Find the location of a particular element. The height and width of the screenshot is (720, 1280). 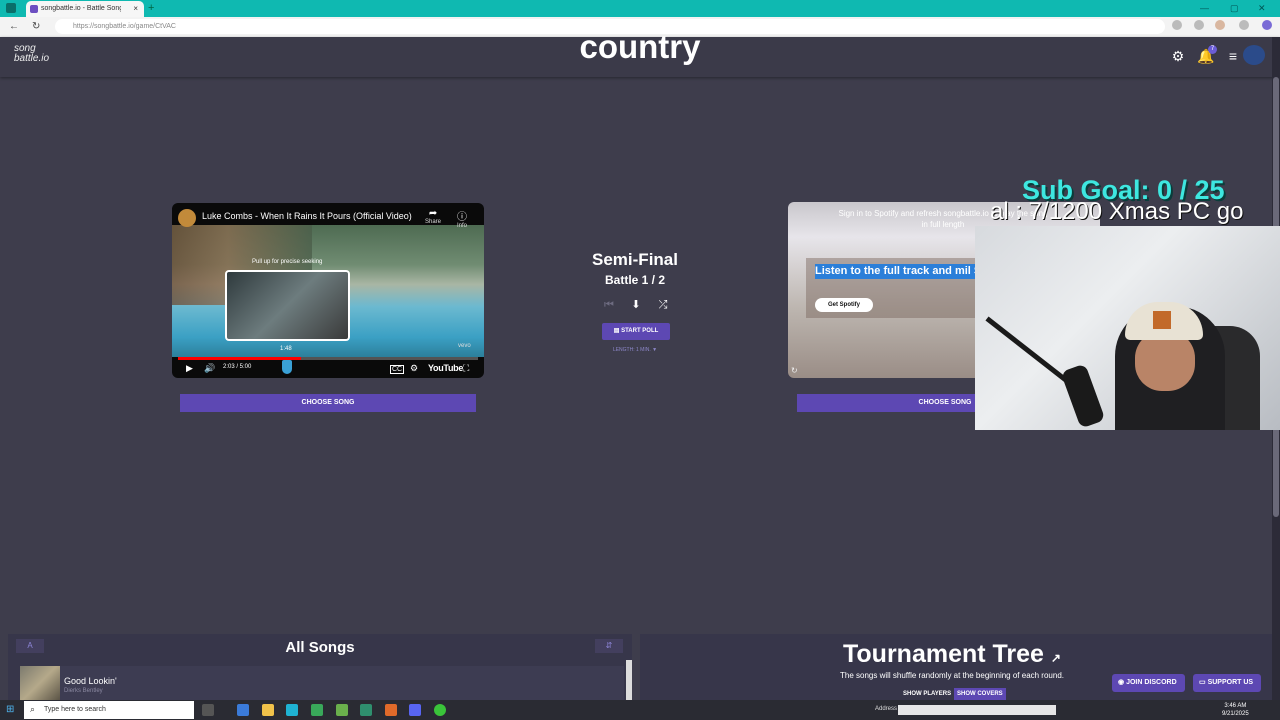

webcam-face is located at coordinates (1165, 361).